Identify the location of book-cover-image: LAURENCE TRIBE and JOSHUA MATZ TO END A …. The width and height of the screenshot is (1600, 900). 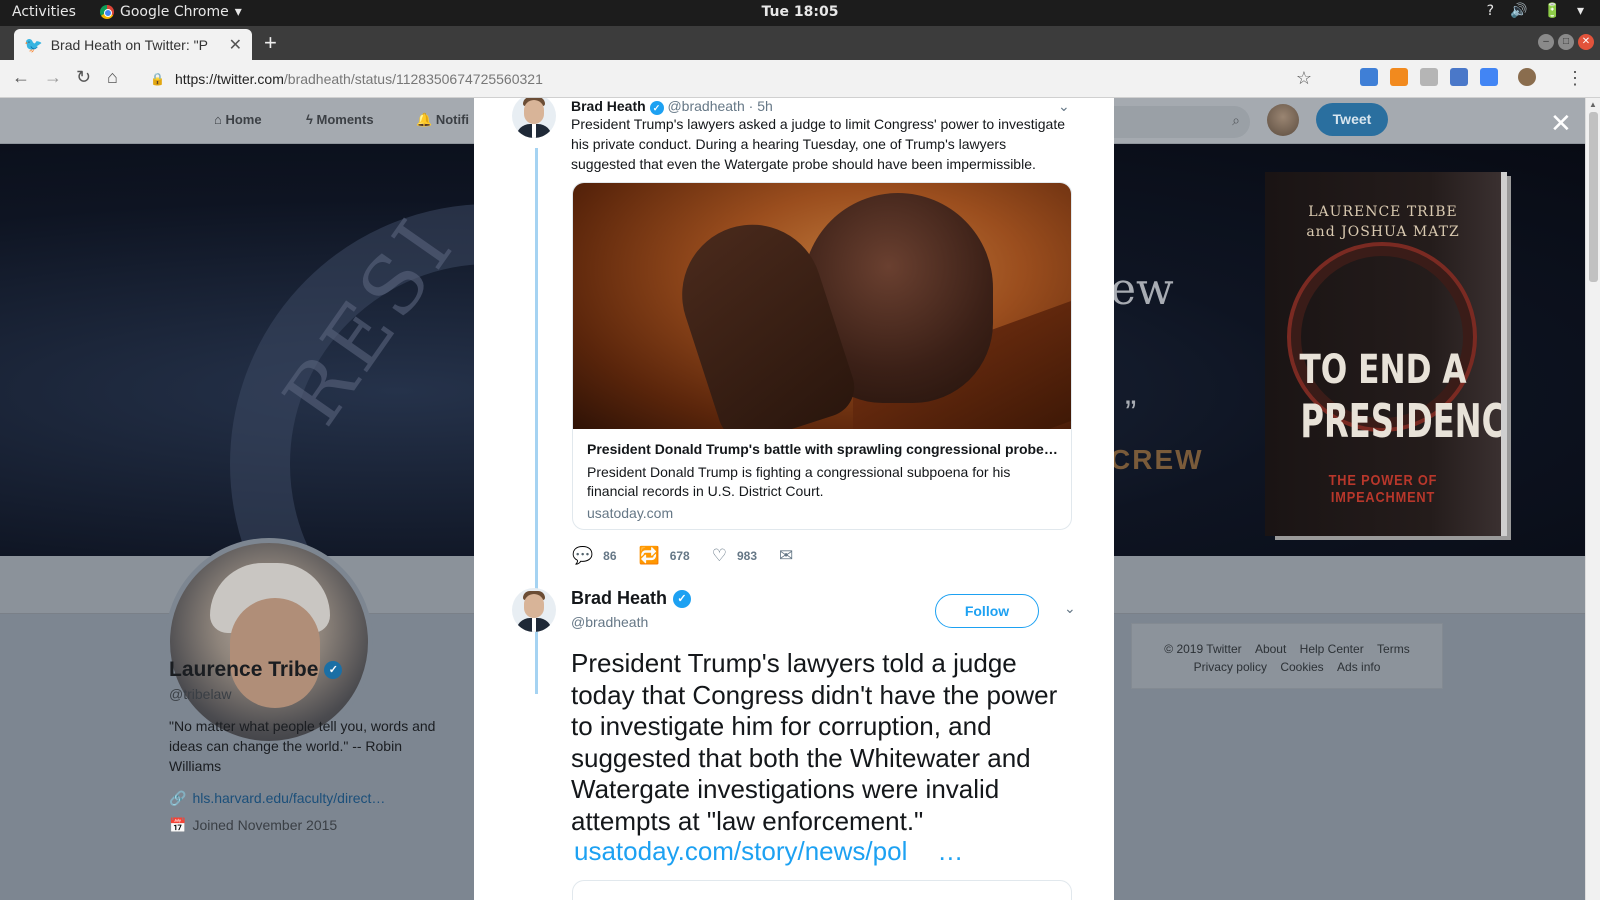
(1383, 354).